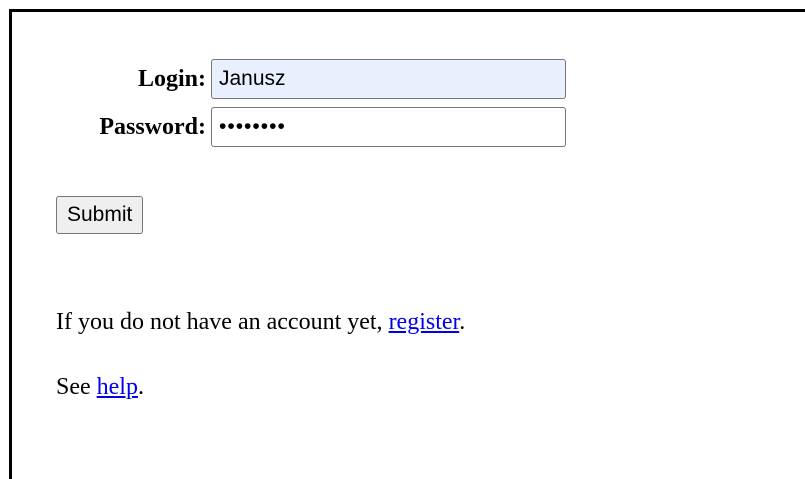 Image resolution: width=805 pixels, height=479 pixels. I want to click on help-paragraph: See help., so click(100, 387).